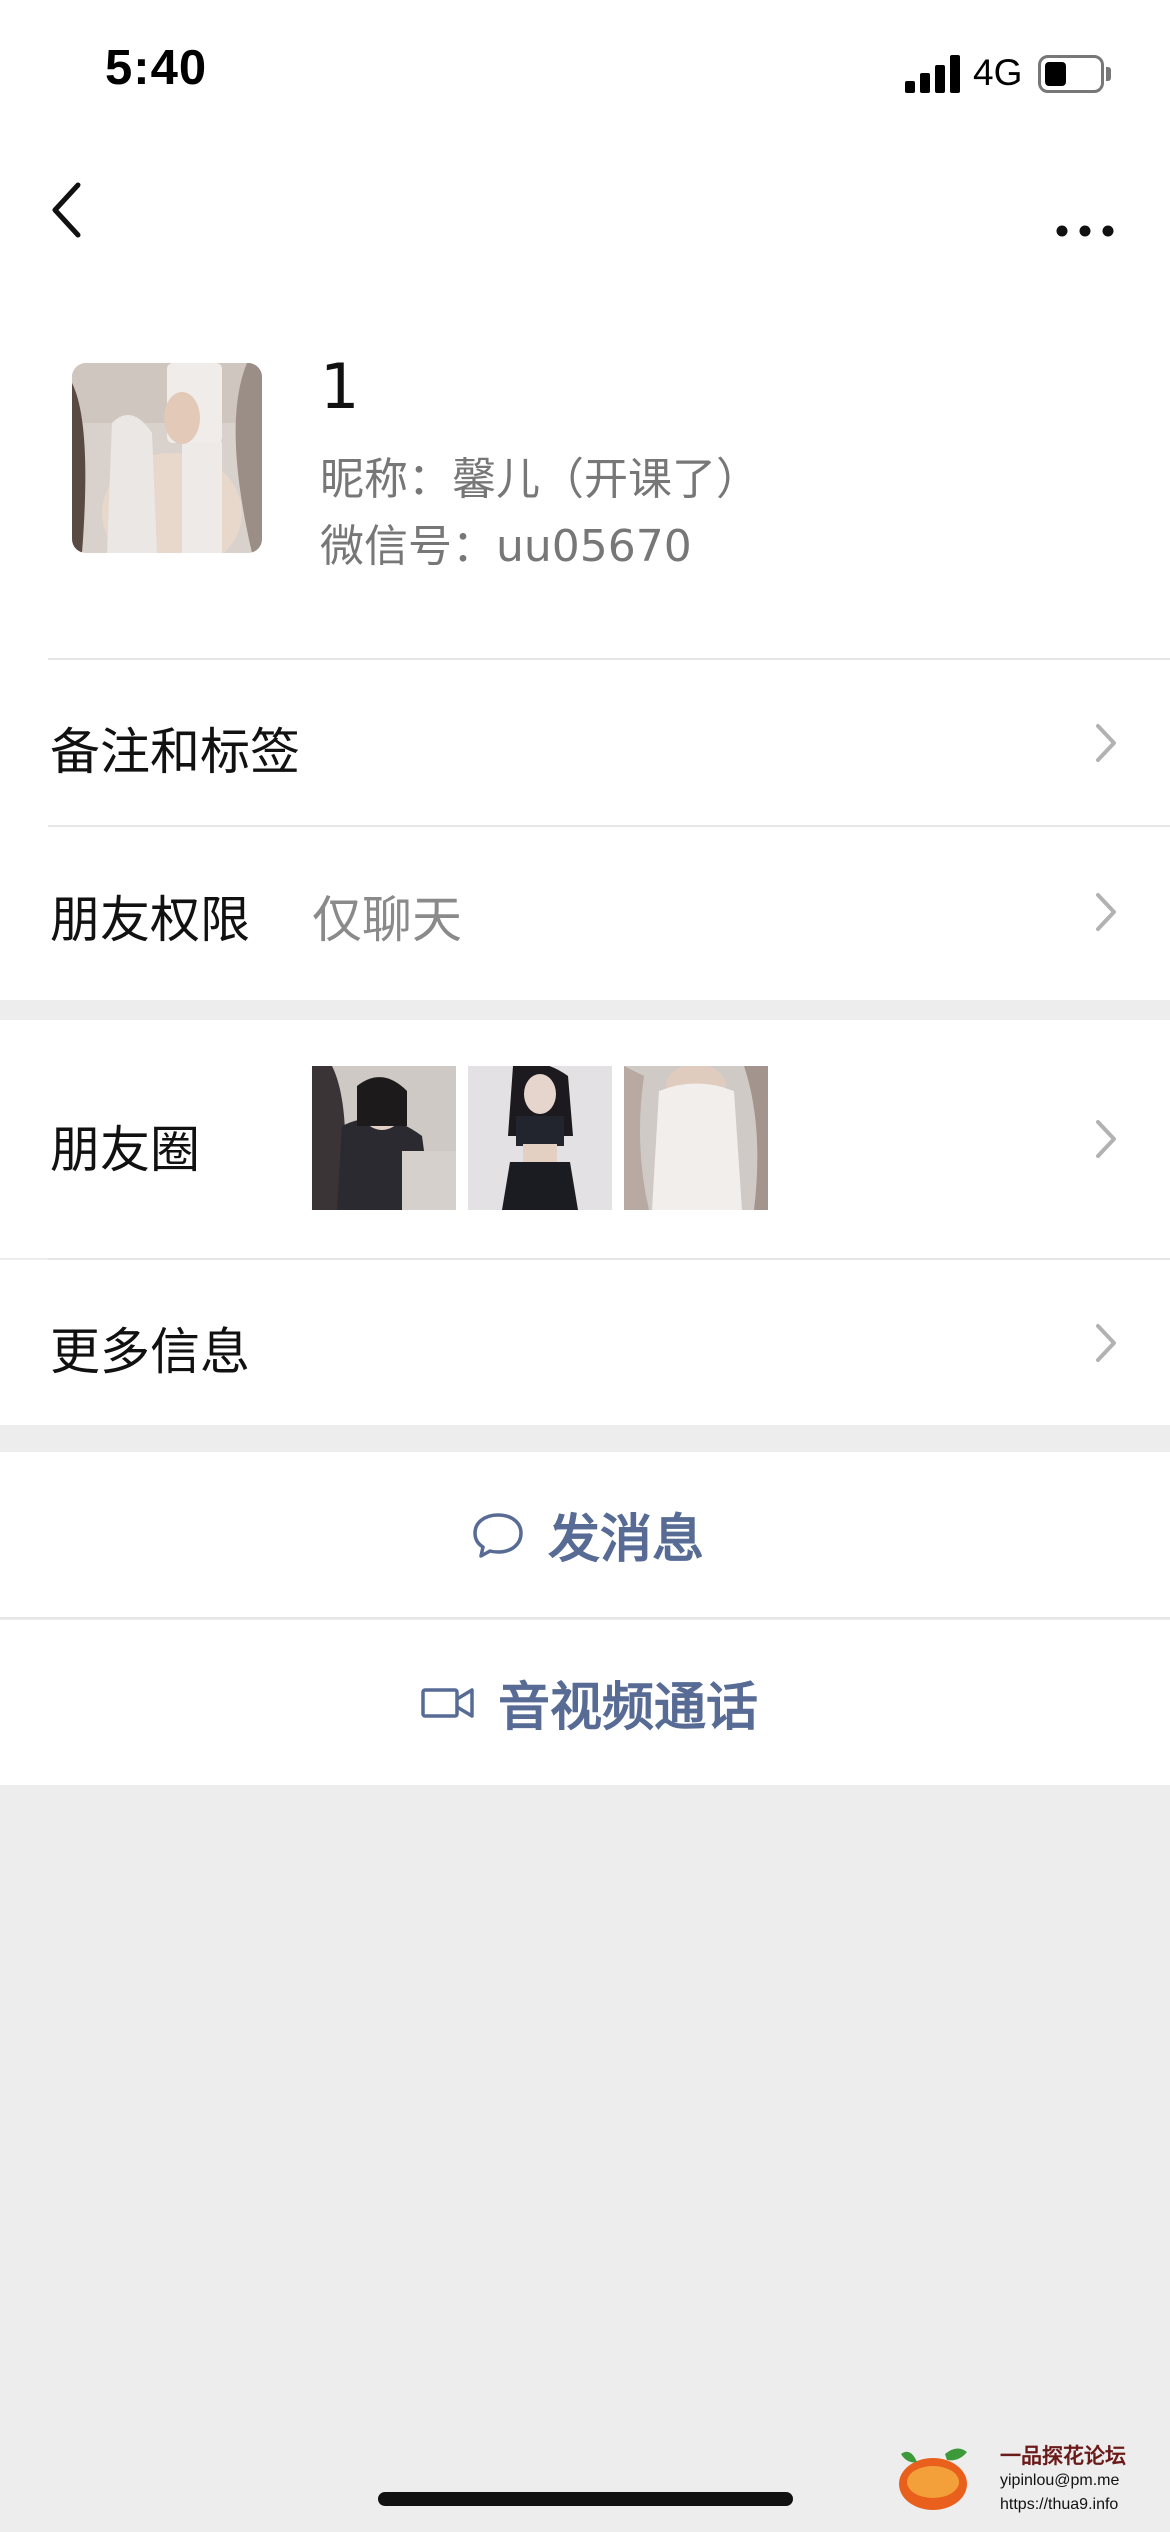 This screenshot has width=1170, height=2532. I want to click on watermark-title: 一品探花论坛, so click(1063, 2456).